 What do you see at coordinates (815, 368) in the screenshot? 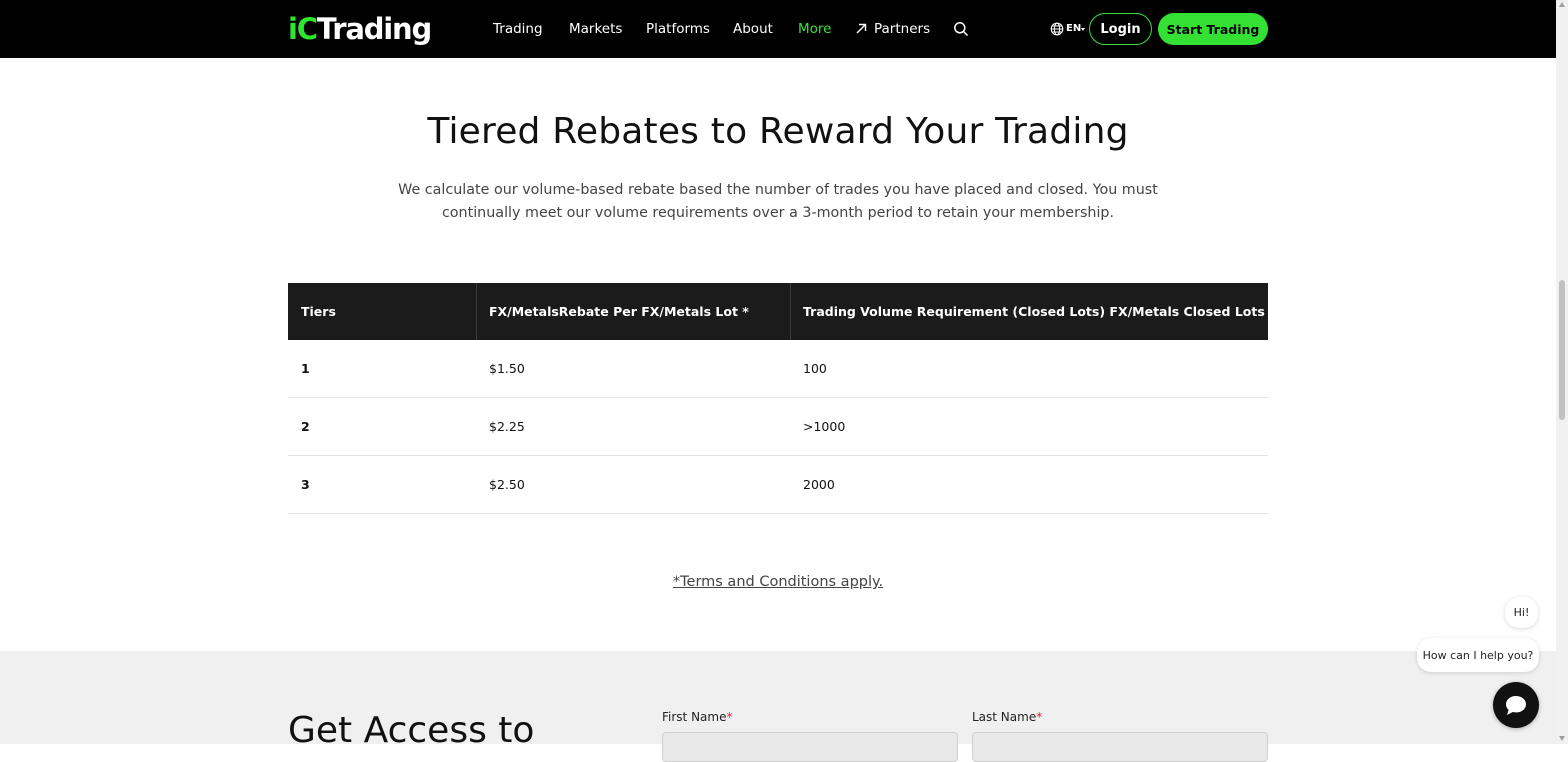
I see `volume-cell: 100` at bounding box center [815, 368].